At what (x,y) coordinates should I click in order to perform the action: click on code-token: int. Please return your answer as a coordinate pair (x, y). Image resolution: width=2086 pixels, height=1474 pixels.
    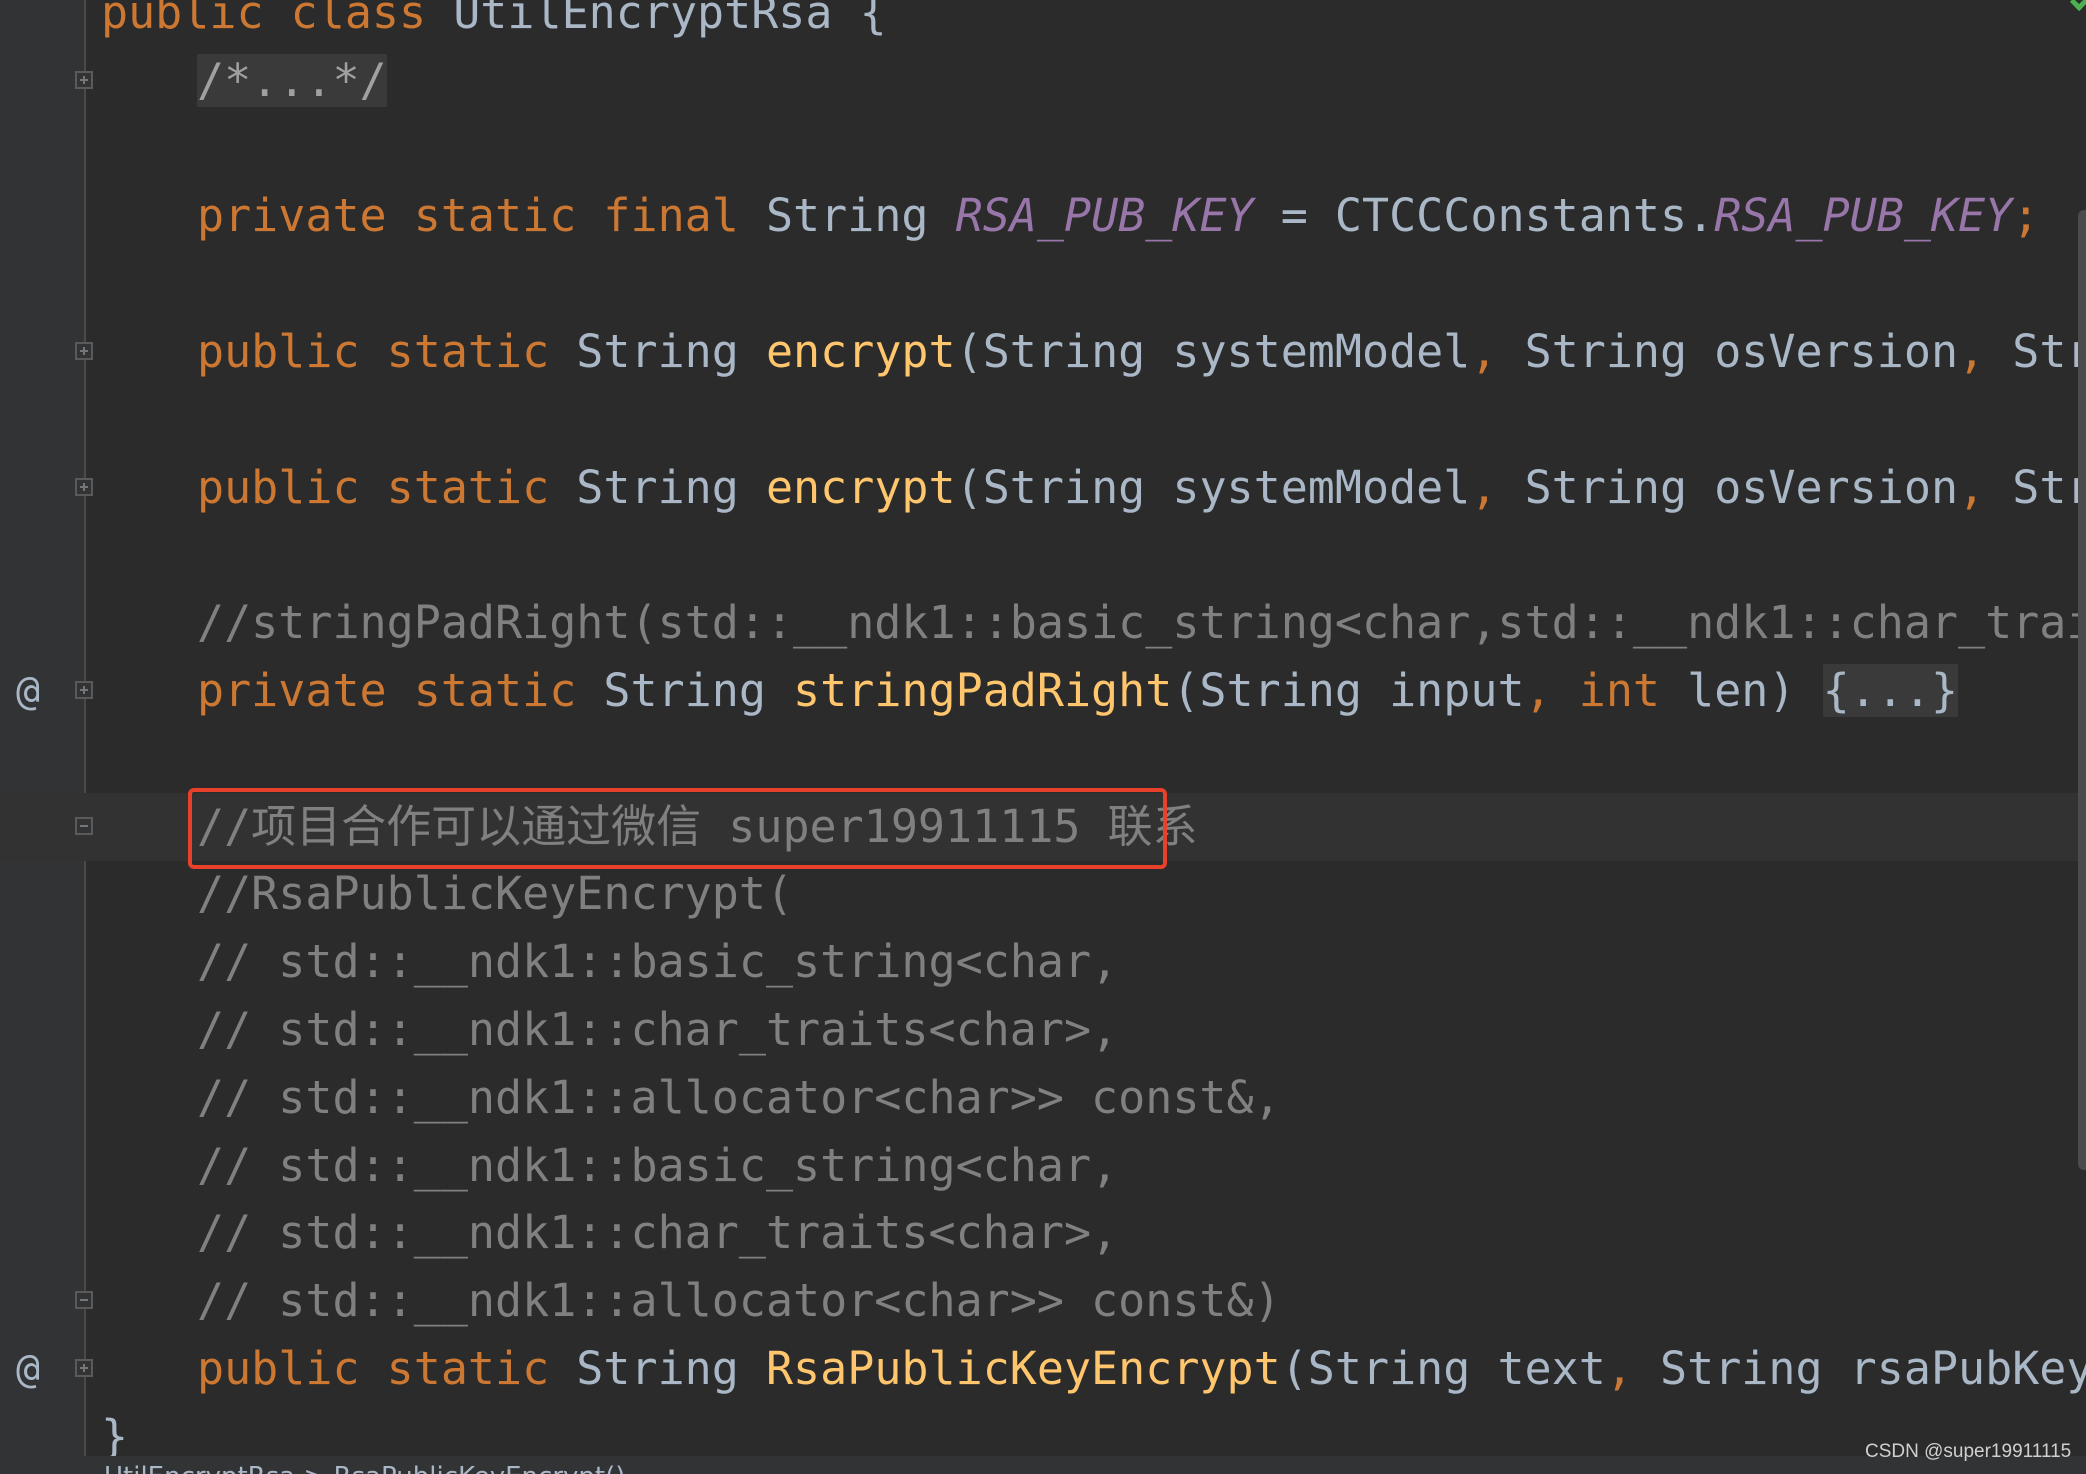
    Looking at the image, I should click on (1633, 690).